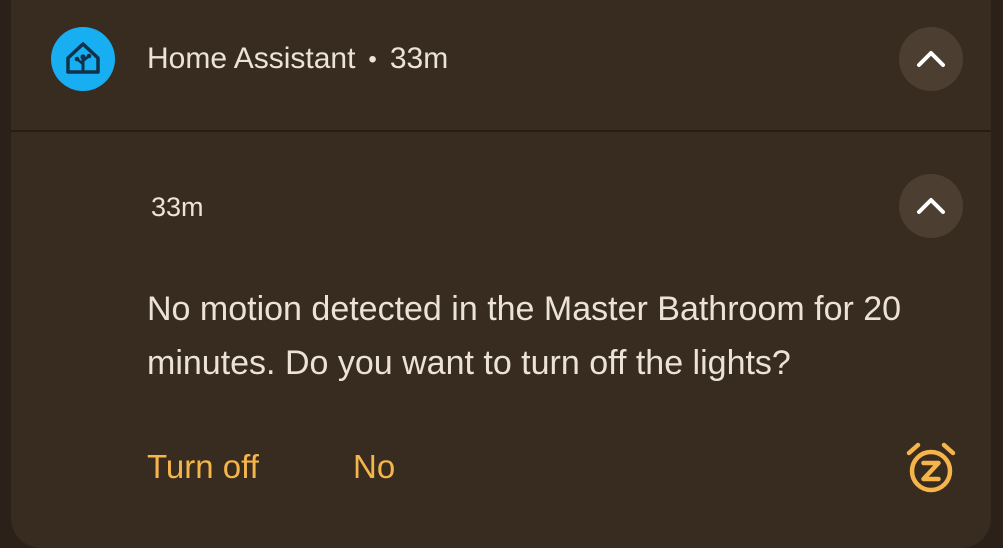 The height and width of the screenshot is (548, 1003). What do you see at coordinates (203, 467) in the screenshot?
I see `turn-off-button: Turn off` at bounding box center [203, 467].